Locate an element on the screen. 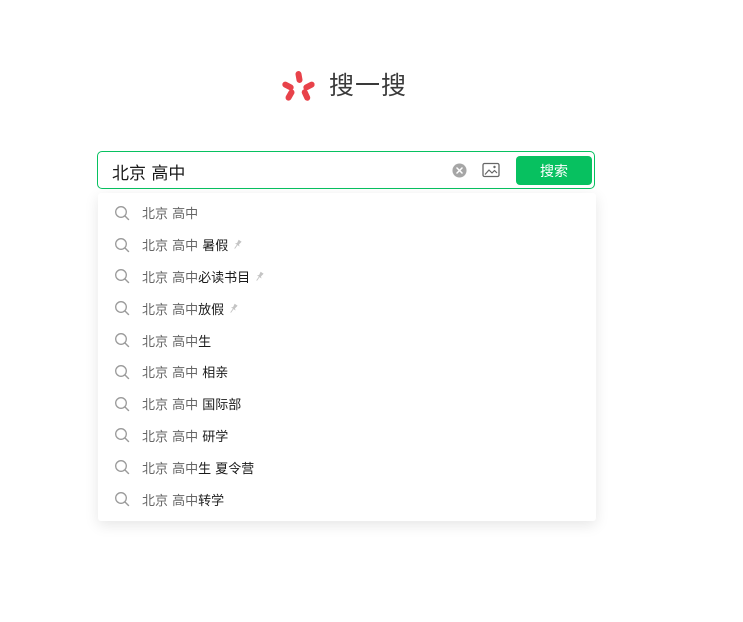 The image size is (743, 622). suggestion-item: 北京 高中放假 is located at coordinates (347, 308).